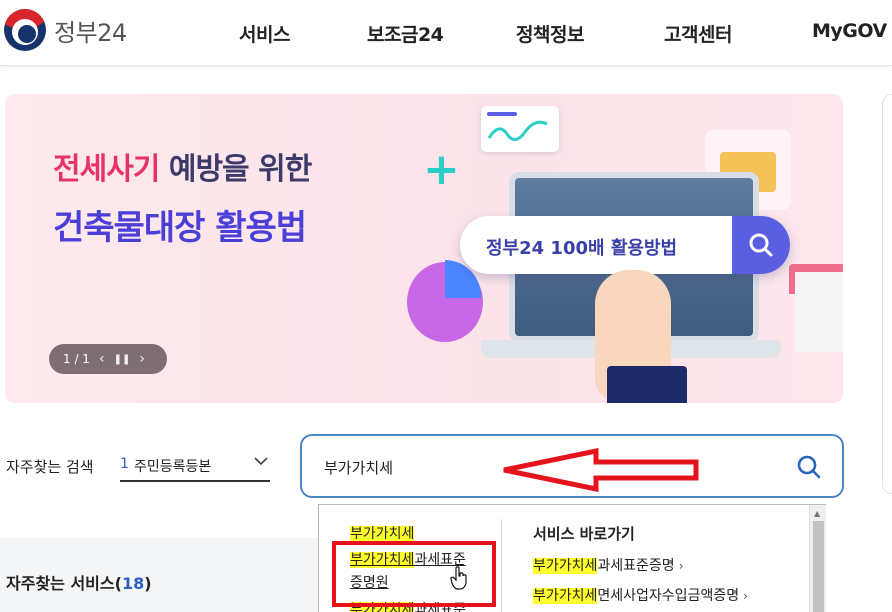 Image resolution: width=892 pixels, height=612 pixels. Describe the element at coordinates (550, 33) in the screenshot. I see `nav-policy-info: 정책정보` at that location.